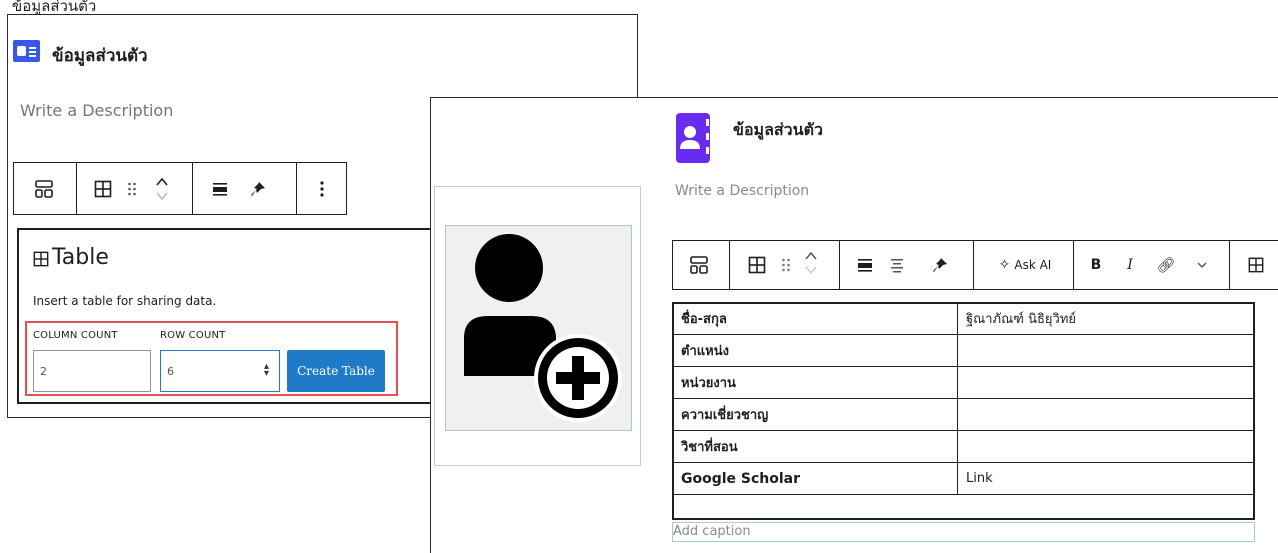 The height and width of the screenshot is (553, 1278). What do you see at coordinates (975, 265) in the screenshot?
I see `block-toolbar: ✧ Ask AI B I 🔗︎` at bounding box center [975, 265].